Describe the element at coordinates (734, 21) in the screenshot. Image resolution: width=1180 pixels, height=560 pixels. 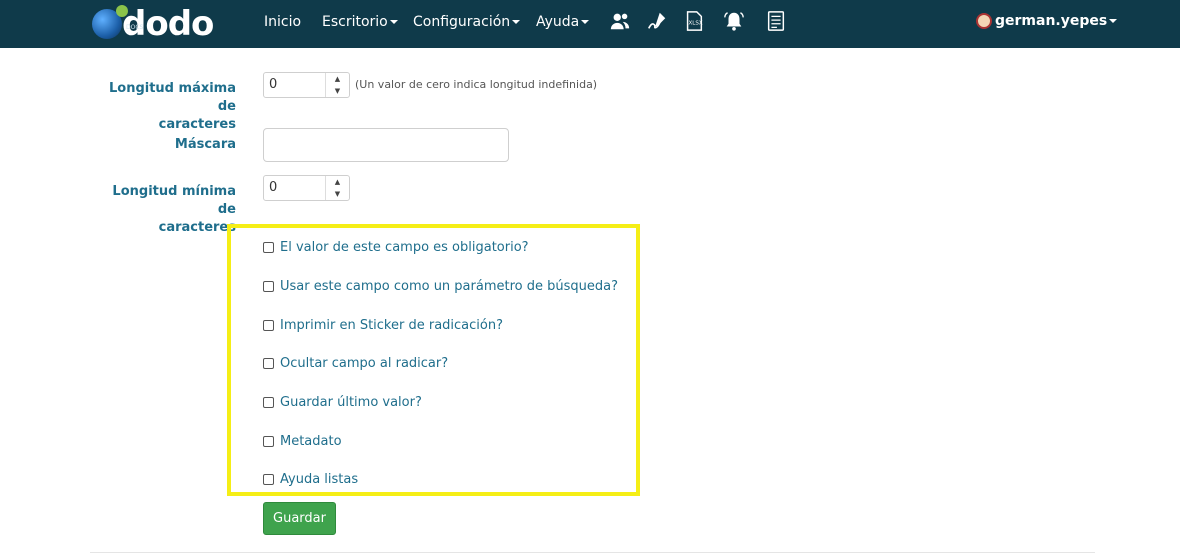
I see `bell-icon` at that location.